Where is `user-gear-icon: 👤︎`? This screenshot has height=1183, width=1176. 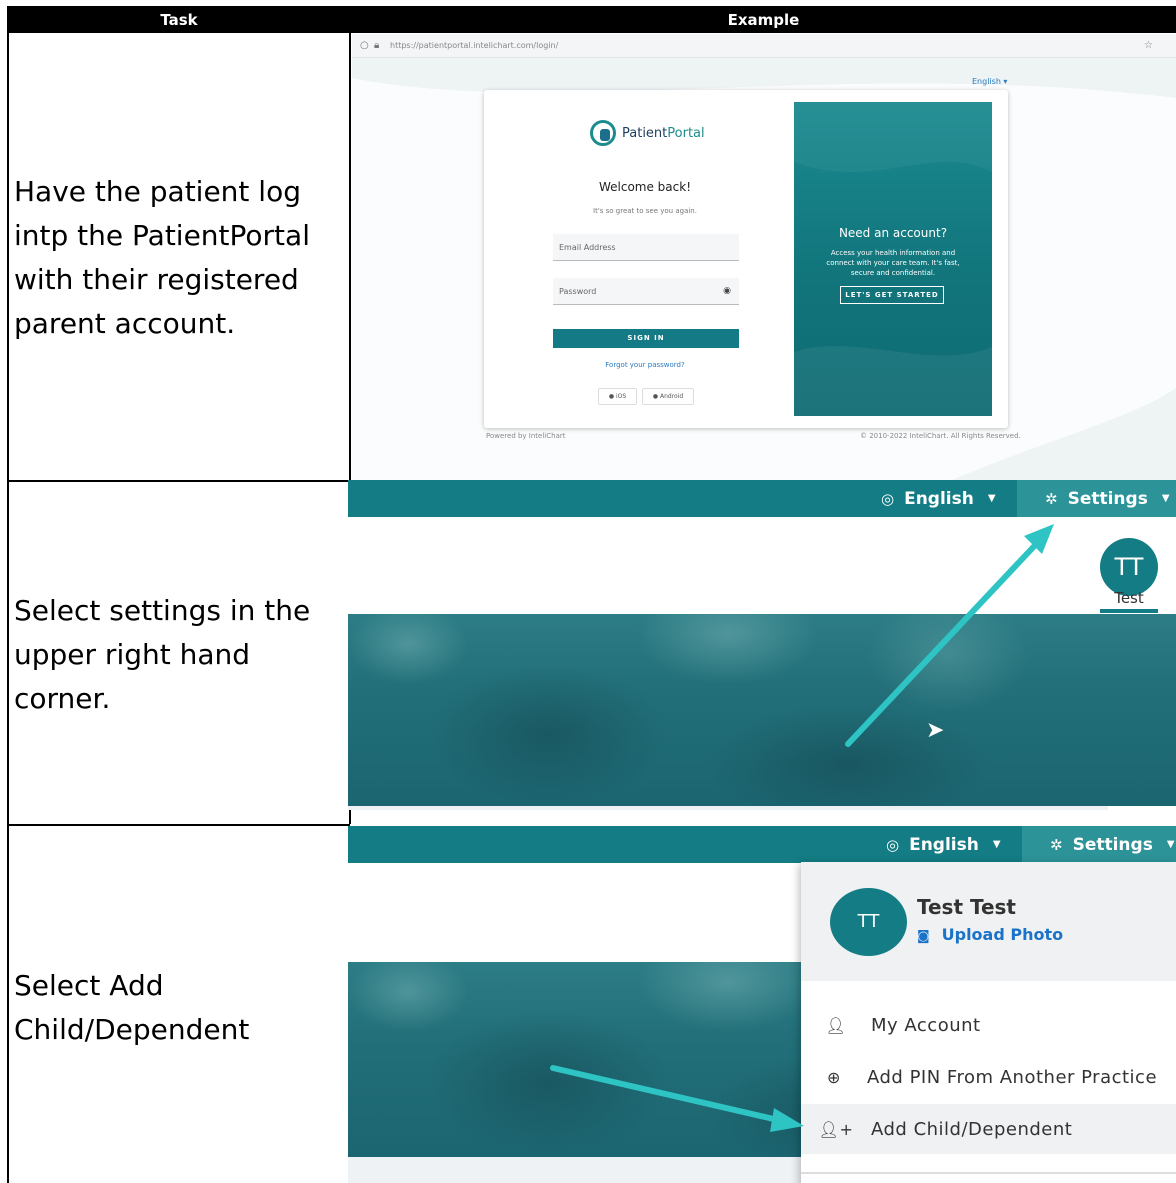 user-gear-icon: 👤︎ is located at coordinates (836, 1025).